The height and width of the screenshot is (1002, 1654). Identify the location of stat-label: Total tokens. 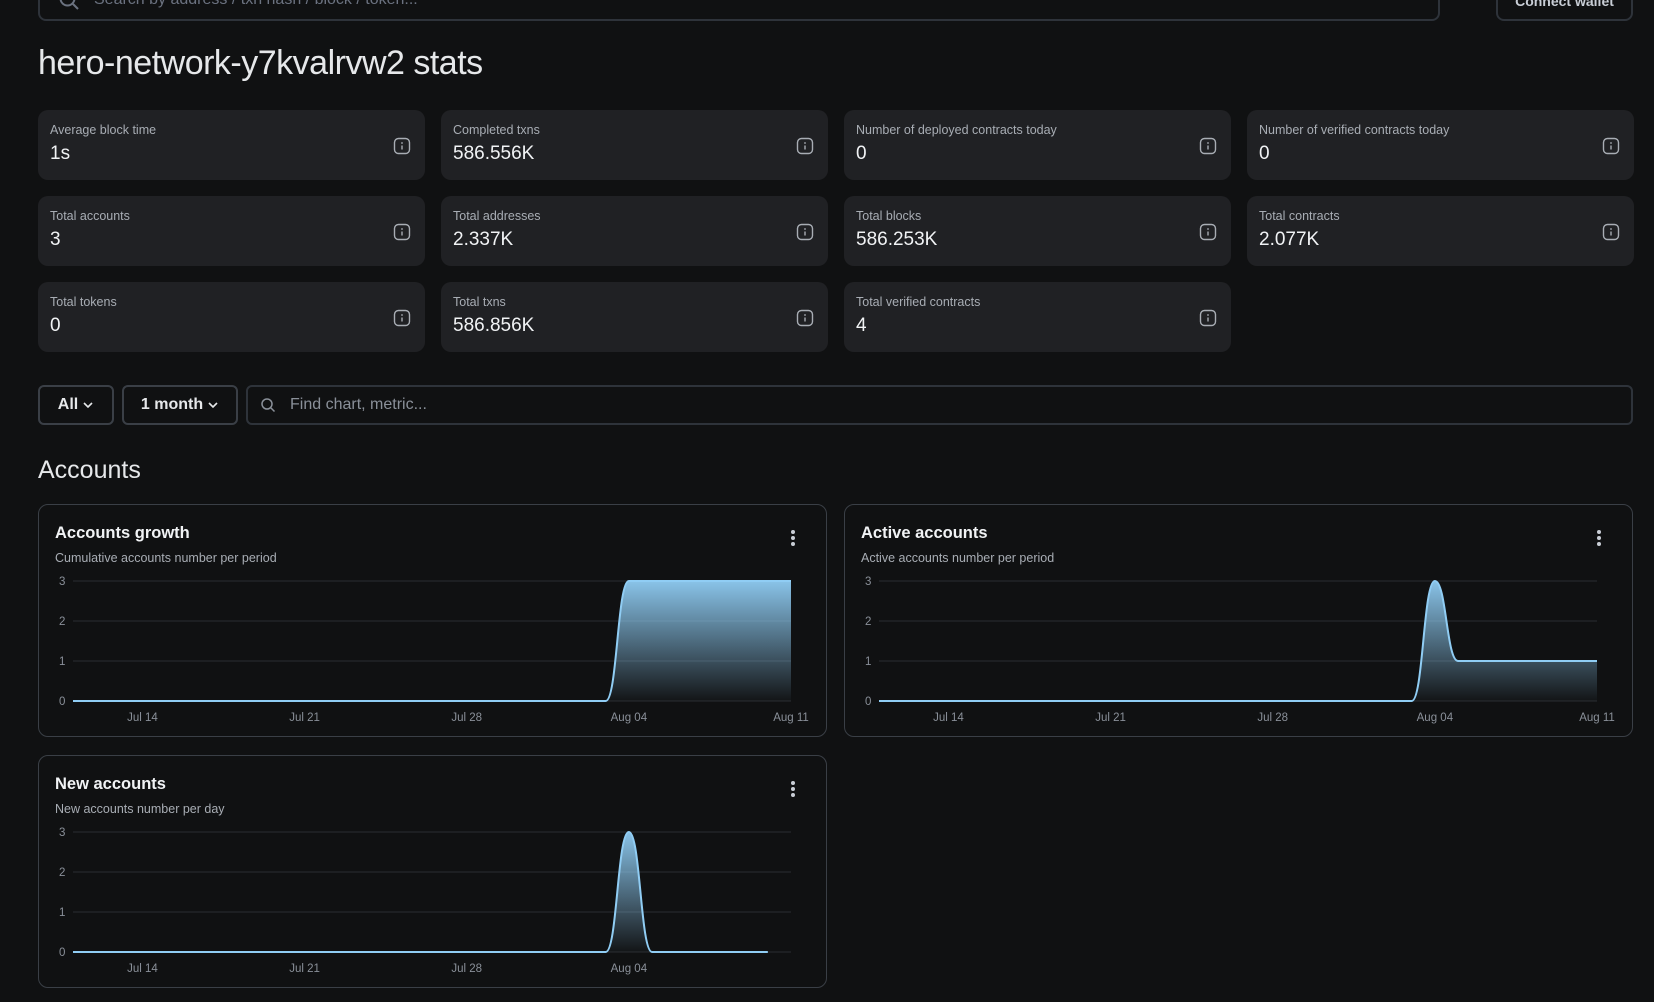
(83, 302).